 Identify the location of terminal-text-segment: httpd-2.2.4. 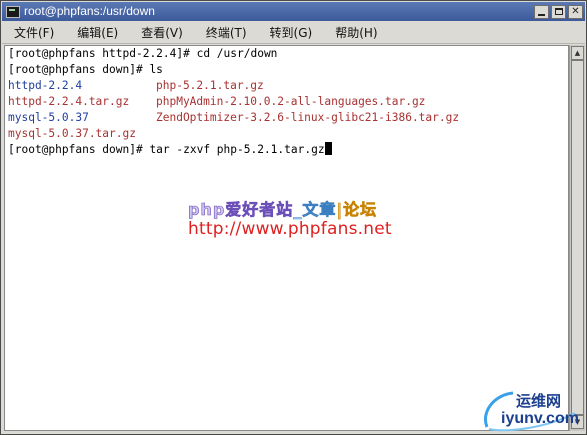
(45, 85).